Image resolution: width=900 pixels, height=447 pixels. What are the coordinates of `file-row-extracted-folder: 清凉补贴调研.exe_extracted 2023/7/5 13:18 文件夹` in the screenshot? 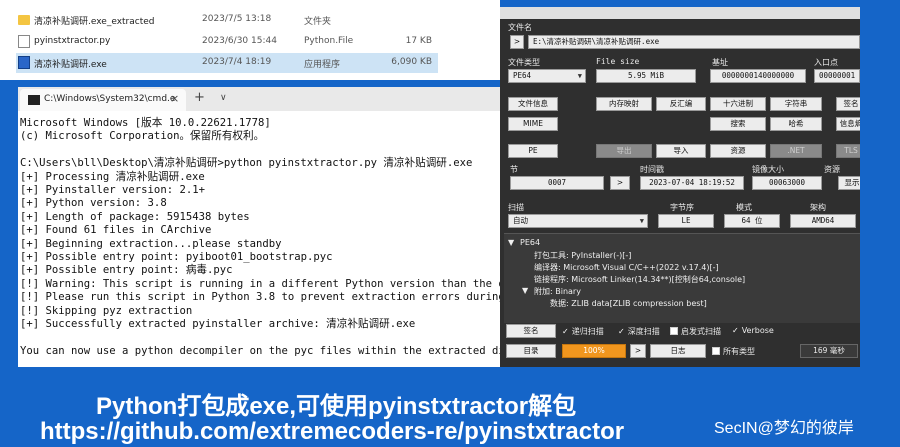 It's located at (227, 20).